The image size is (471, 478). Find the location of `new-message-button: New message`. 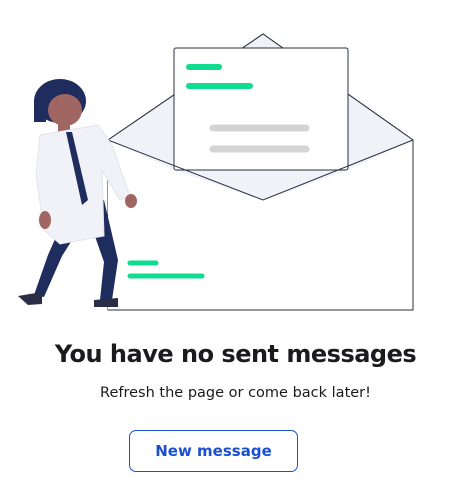

new-message-button: New message is located at coordinates (213, 451).